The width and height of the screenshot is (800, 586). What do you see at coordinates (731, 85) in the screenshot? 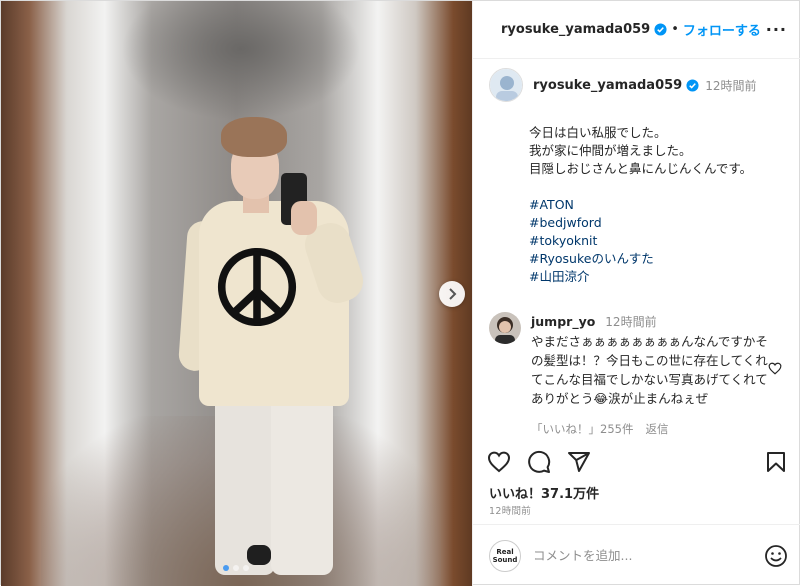
I see `caption-time: 12時間前` at bounding box center [731, 85].